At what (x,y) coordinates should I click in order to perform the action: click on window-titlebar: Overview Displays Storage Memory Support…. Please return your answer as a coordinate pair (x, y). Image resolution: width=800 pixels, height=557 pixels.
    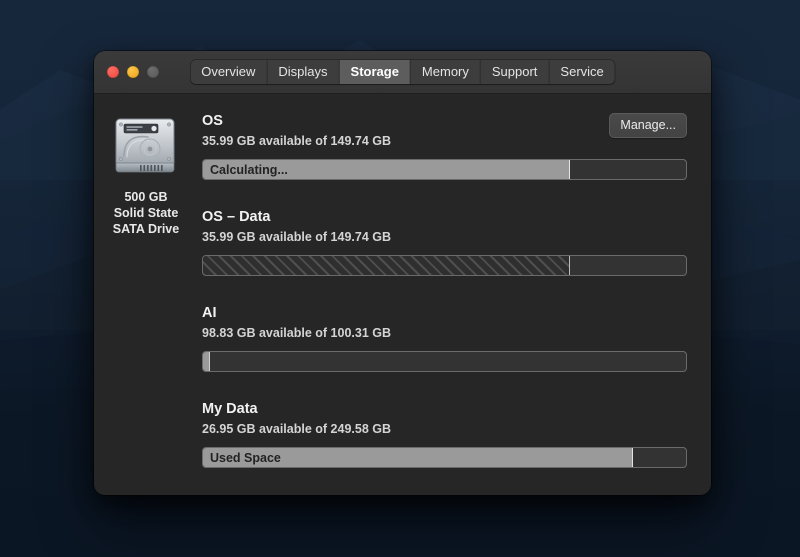
    Looking at the image, I should click on (402, 72).